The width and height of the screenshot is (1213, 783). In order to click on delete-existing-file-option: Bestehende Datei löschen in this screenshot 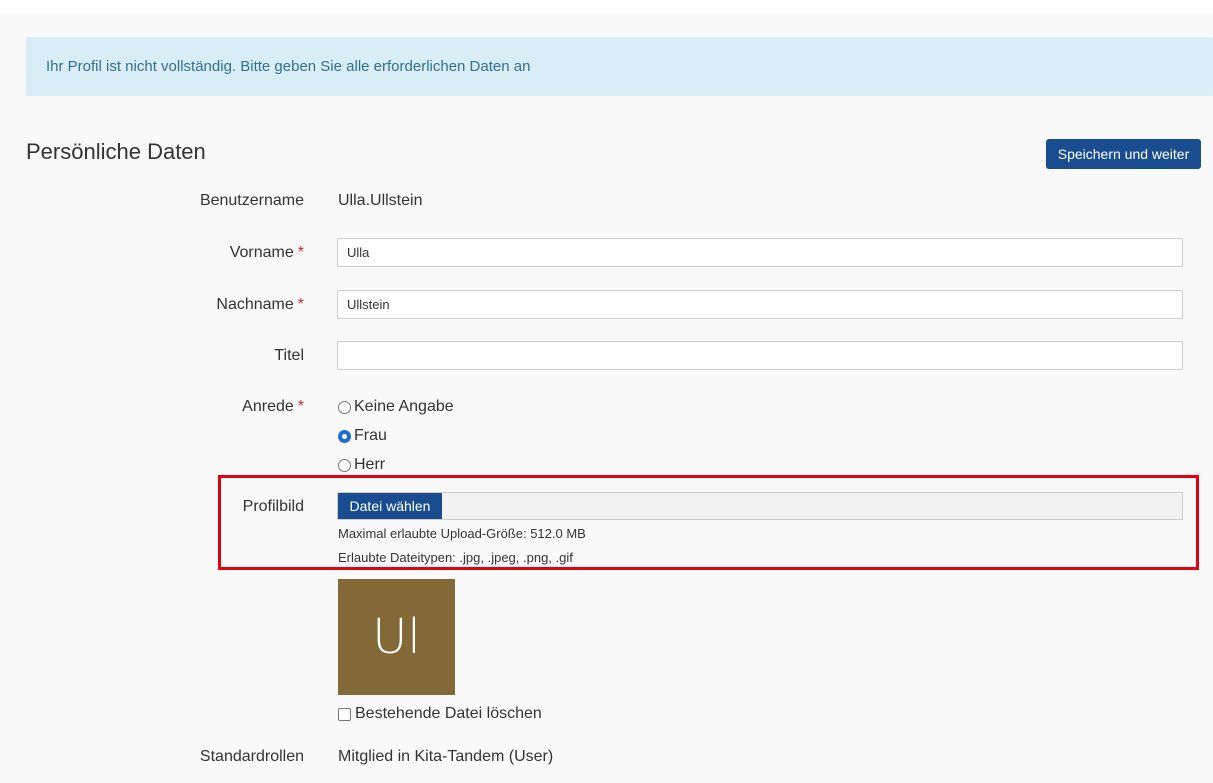, I will do `click(440, 714)`.